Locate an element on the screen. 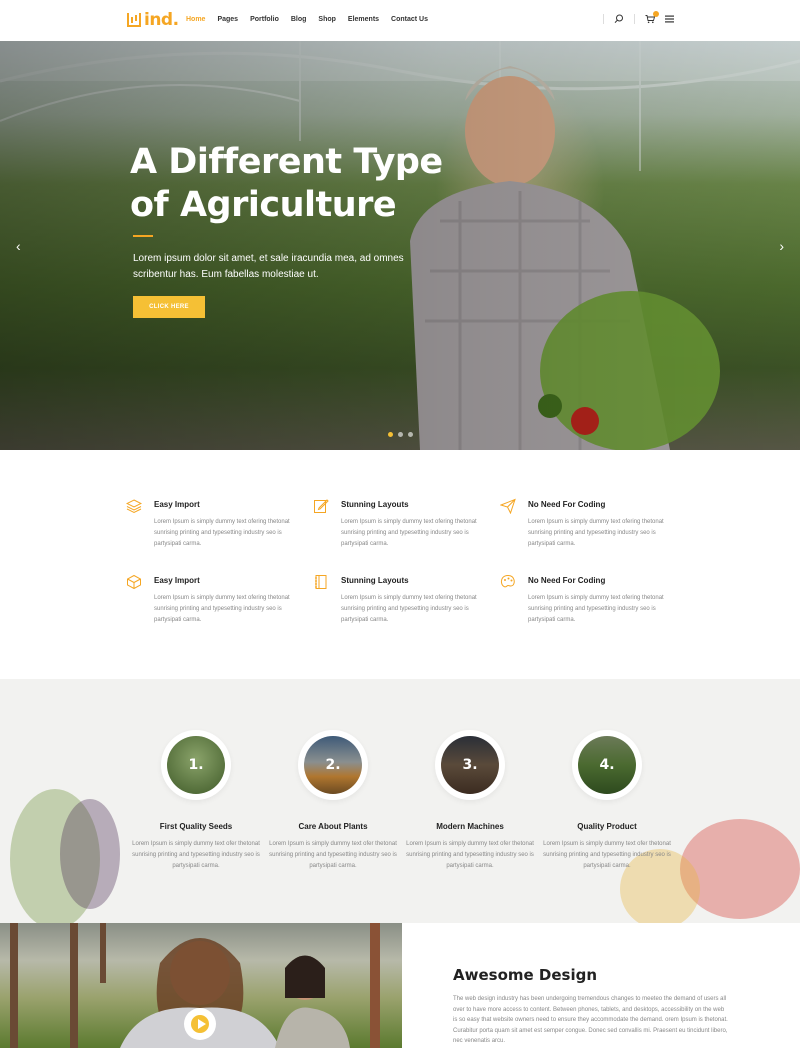 This screenshot has height=1048, width=800. notebook-icon is located at coordinates (321, 582).